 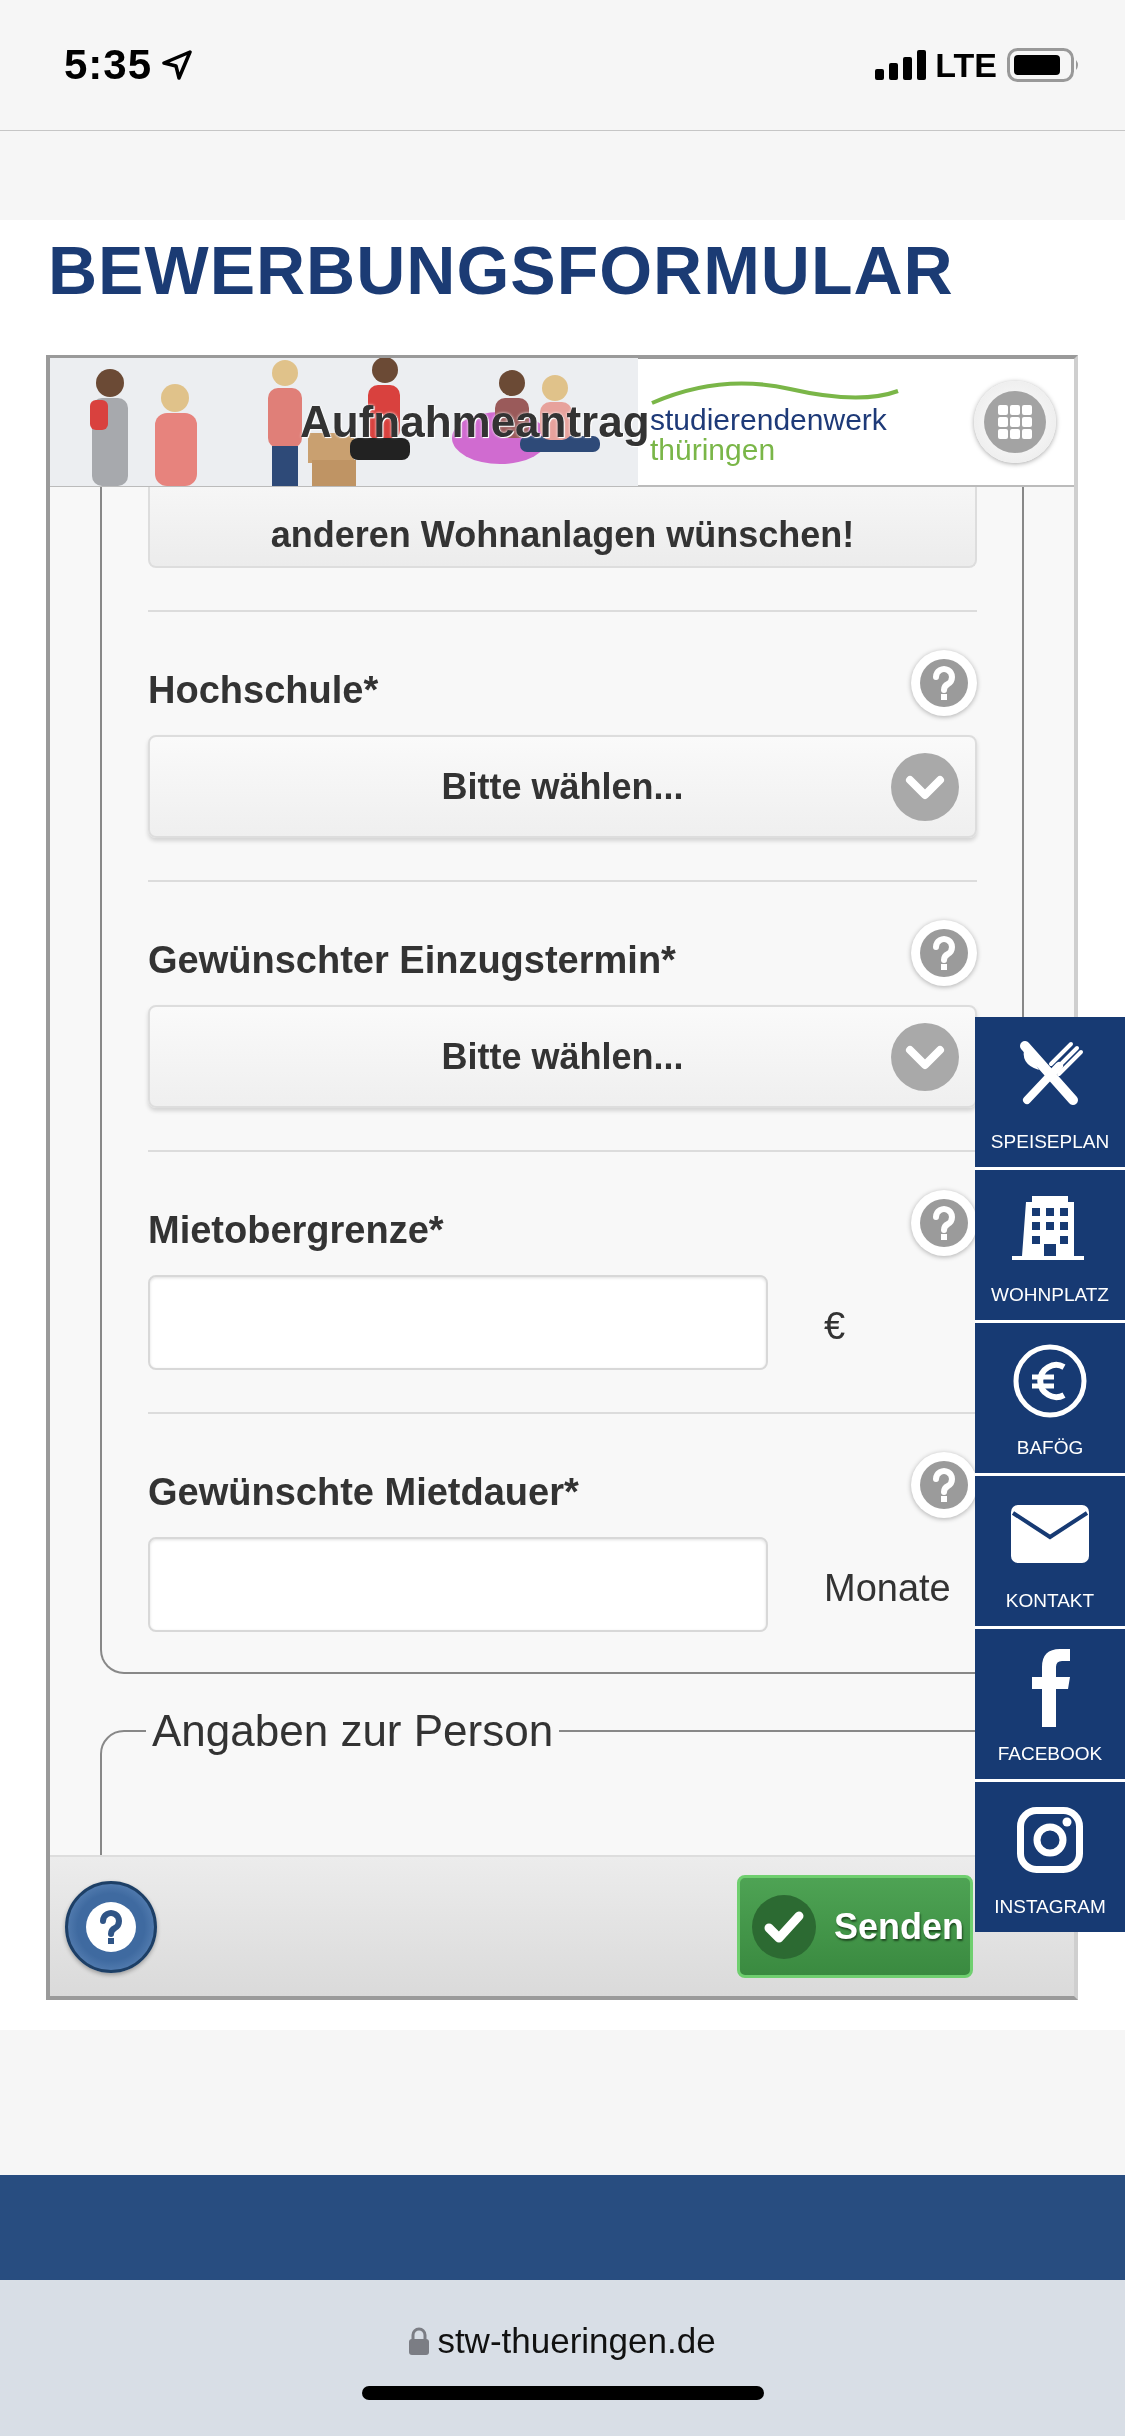 I want to click on menu-button, so click(x=1015, y=422).